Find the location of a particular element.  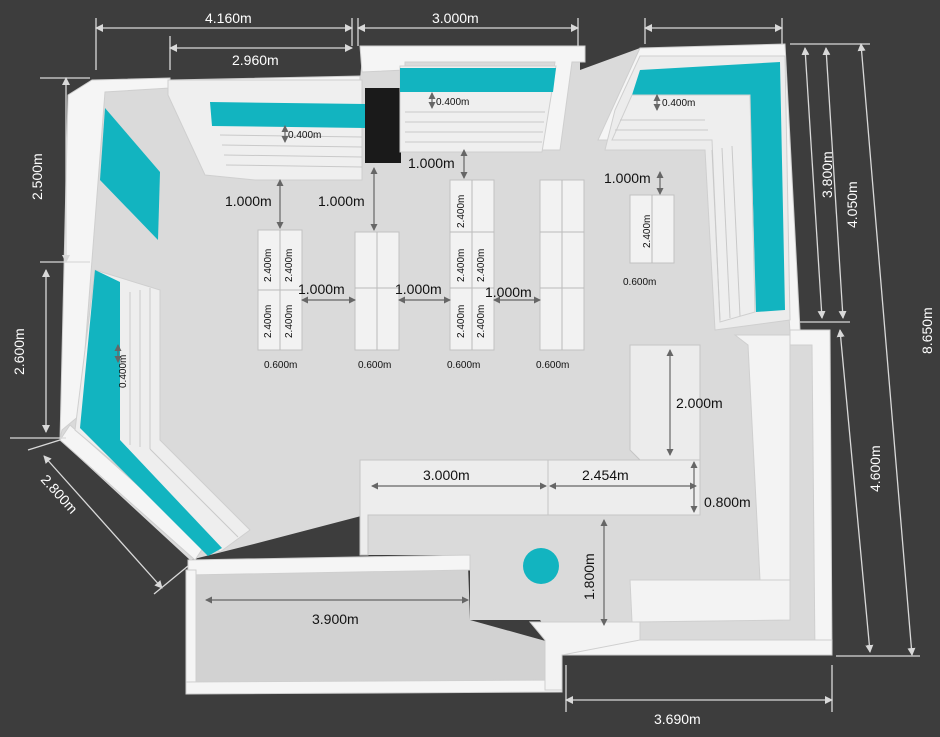

cabinet is located at coordinates (383, 125).